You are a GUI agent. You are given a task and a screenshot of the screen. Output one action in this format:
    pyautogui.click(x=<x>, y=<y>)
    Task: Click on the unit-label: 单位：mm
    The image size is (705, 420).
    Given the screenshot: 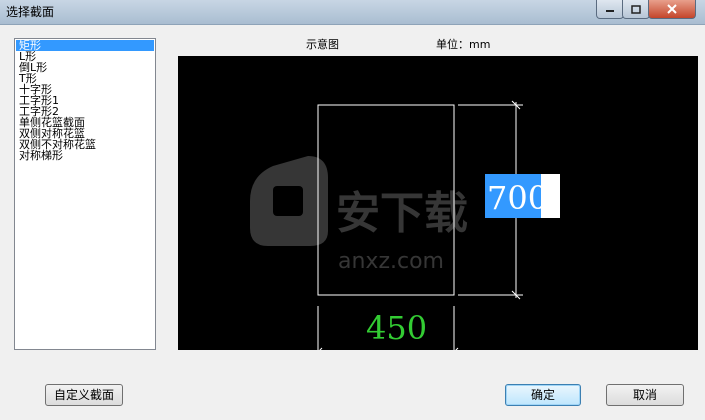 What is the action you would take?
    pyautogui.click(x=463, y=44)
    